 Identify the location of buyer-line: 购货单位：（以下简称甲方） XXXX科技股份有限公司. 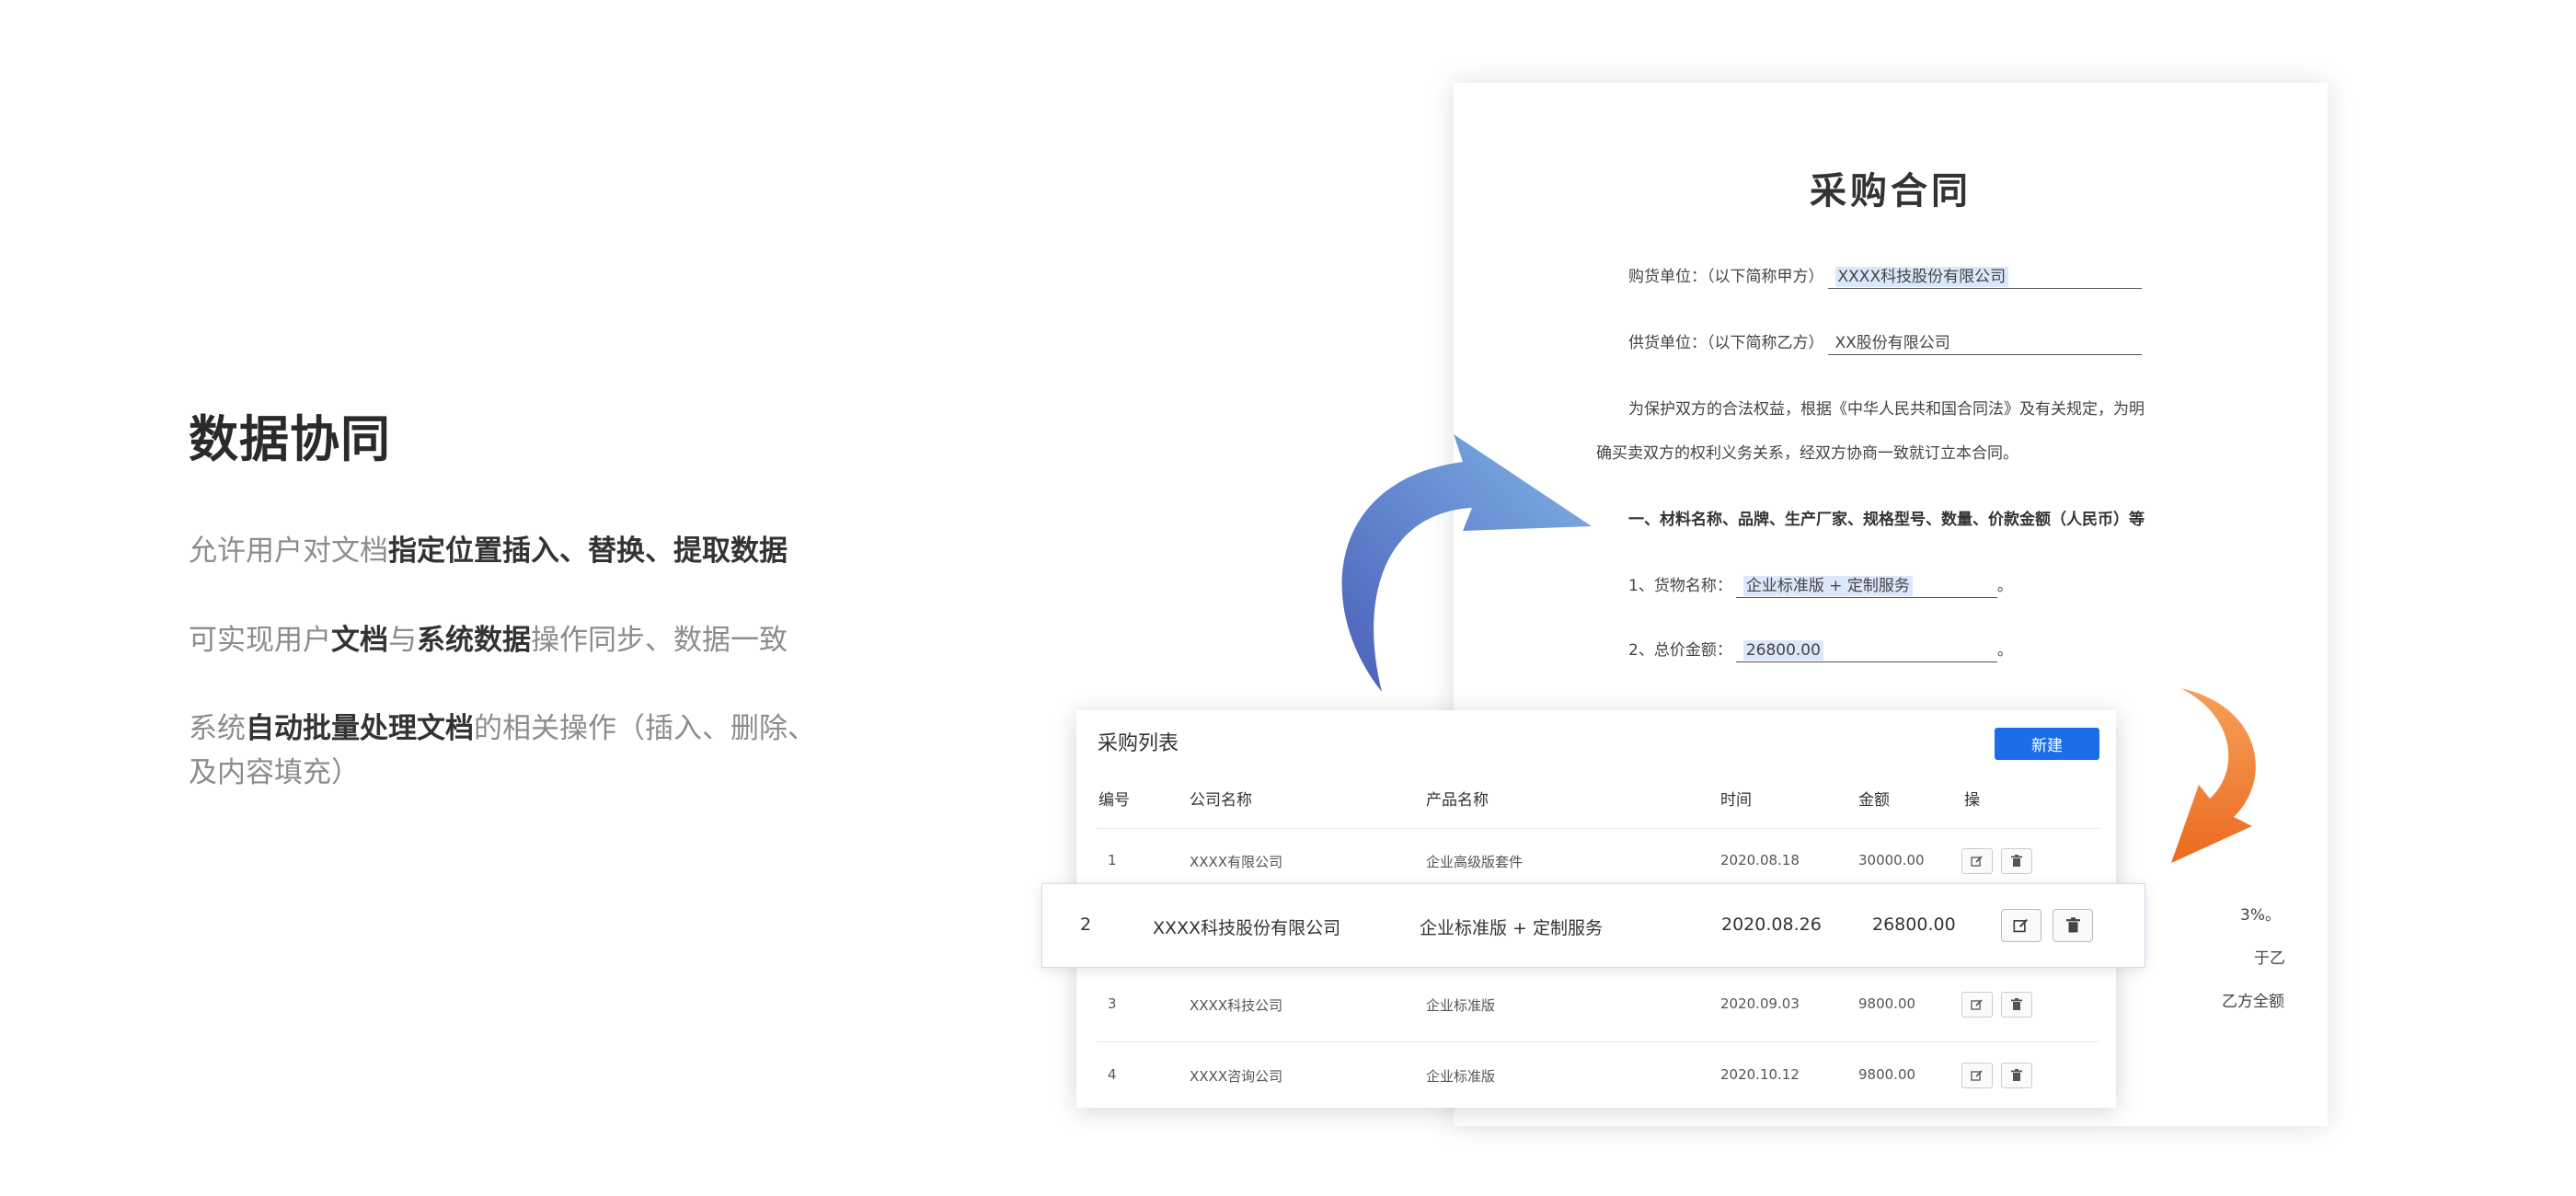
(1885, 276).